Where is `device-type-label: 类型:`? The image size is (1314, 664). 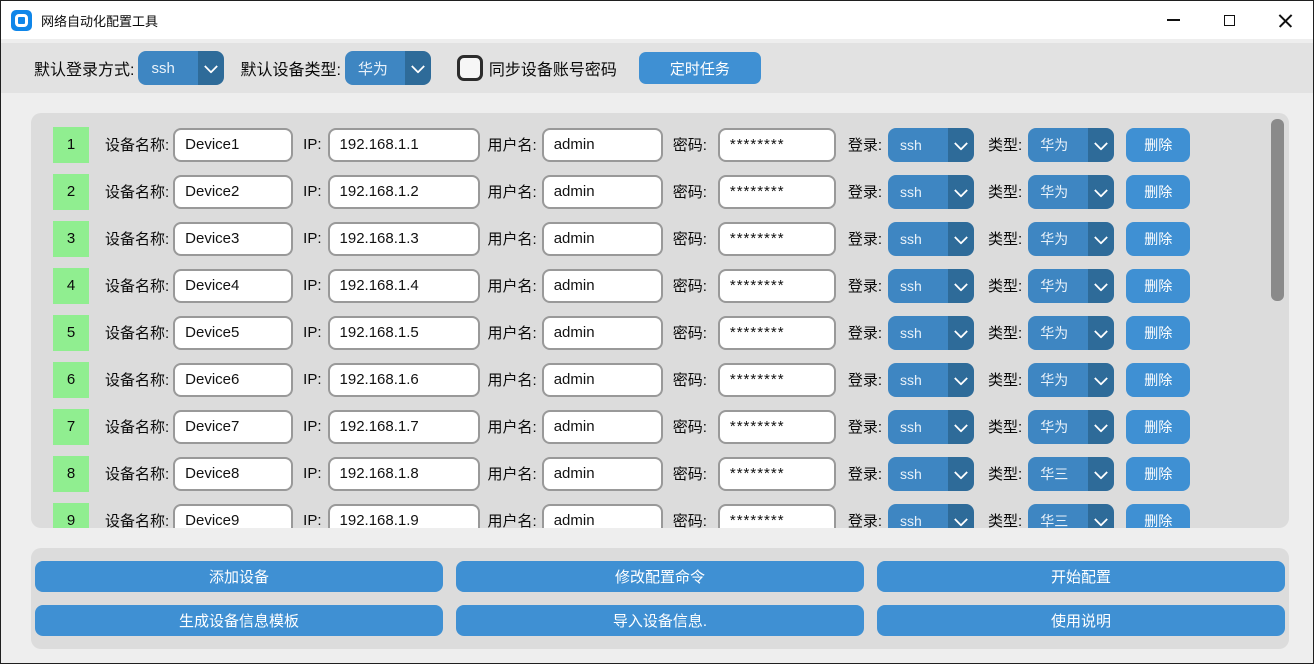 device-type-label: 类型: is located at coordinates (1005, 474).